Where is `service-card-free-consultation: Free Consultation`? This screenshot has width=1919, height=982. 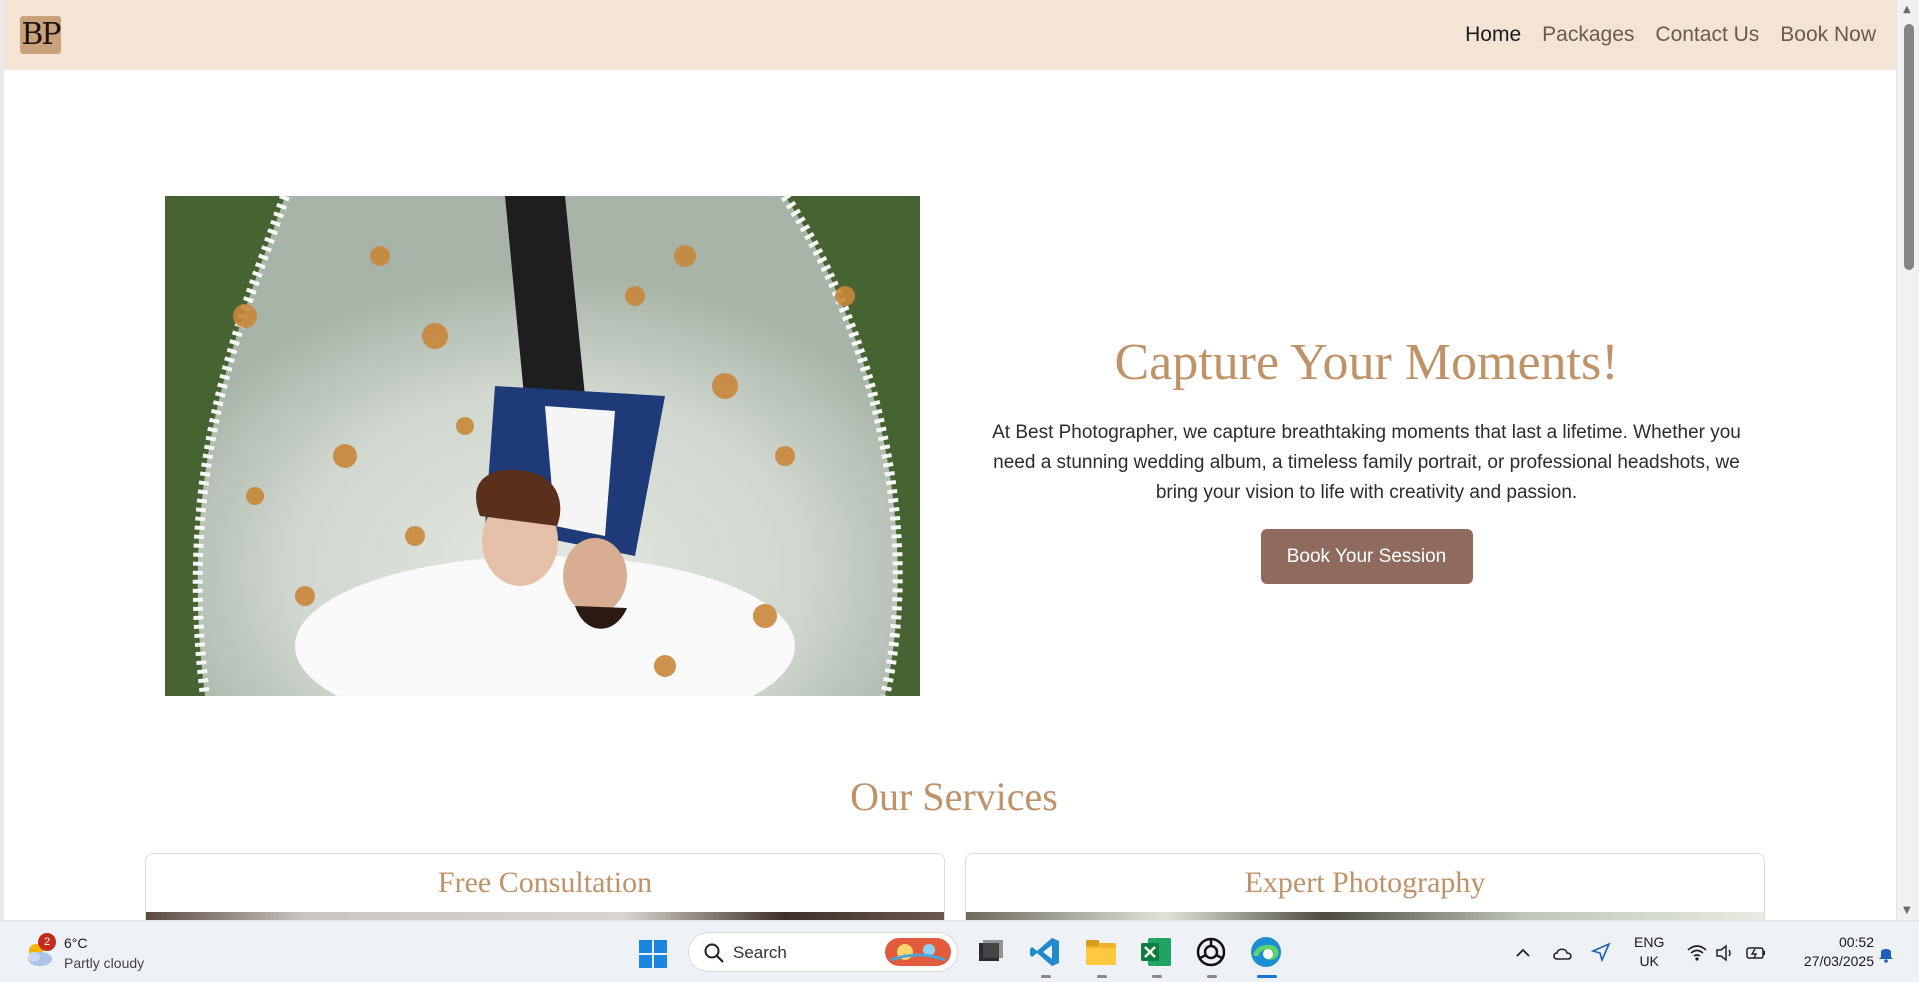 service-card-free-consultation: Free Consultation is located at coordinates (545, 886).